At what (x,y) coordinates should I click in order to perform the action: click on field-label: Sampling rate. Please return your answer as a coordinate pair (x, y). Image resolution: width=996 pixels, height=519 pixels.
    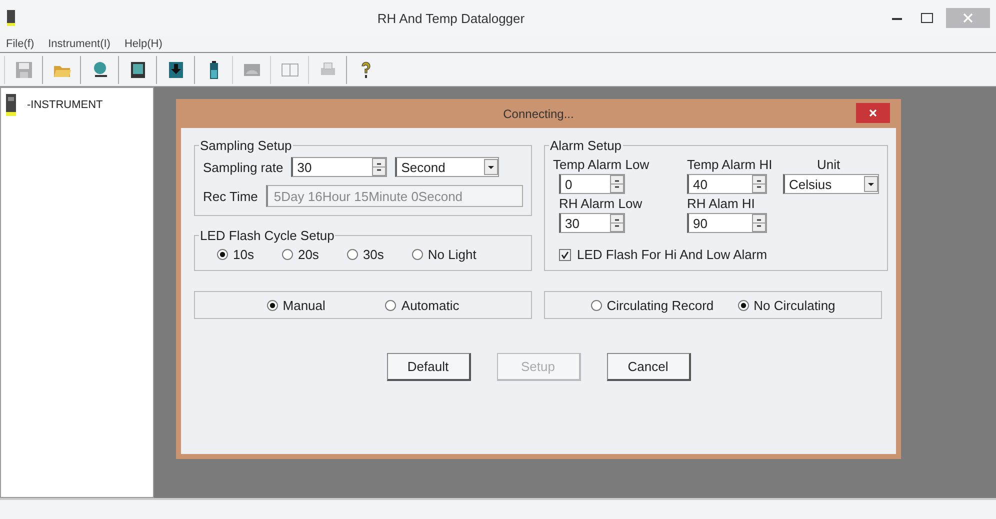
    Looking at the image, I should click on (243, 167).